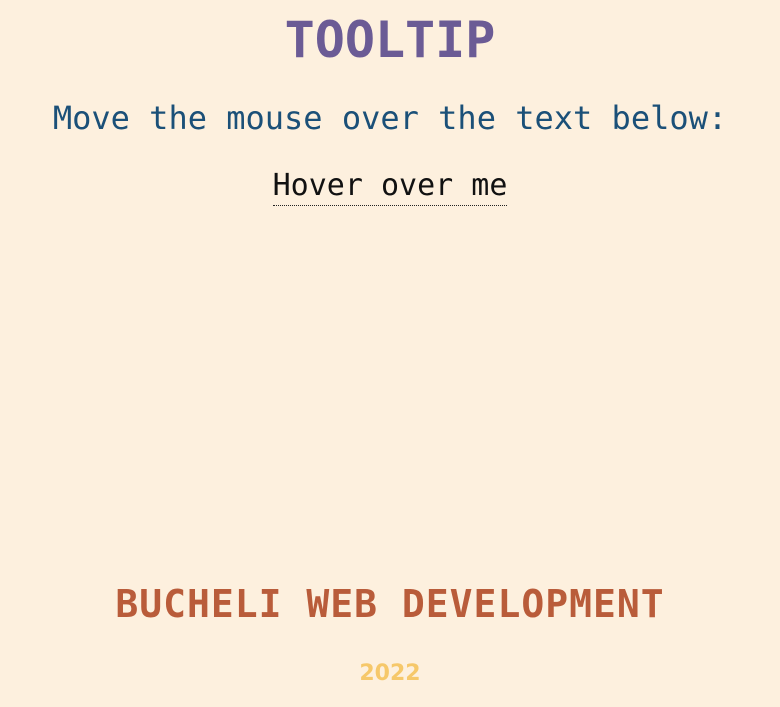 The image size is (780, 707). What do you see at coordinates (390, 118) in the screenshot?
I see `instruction-text: Move the mouse over the text below:` at bounding box center [390, 118].